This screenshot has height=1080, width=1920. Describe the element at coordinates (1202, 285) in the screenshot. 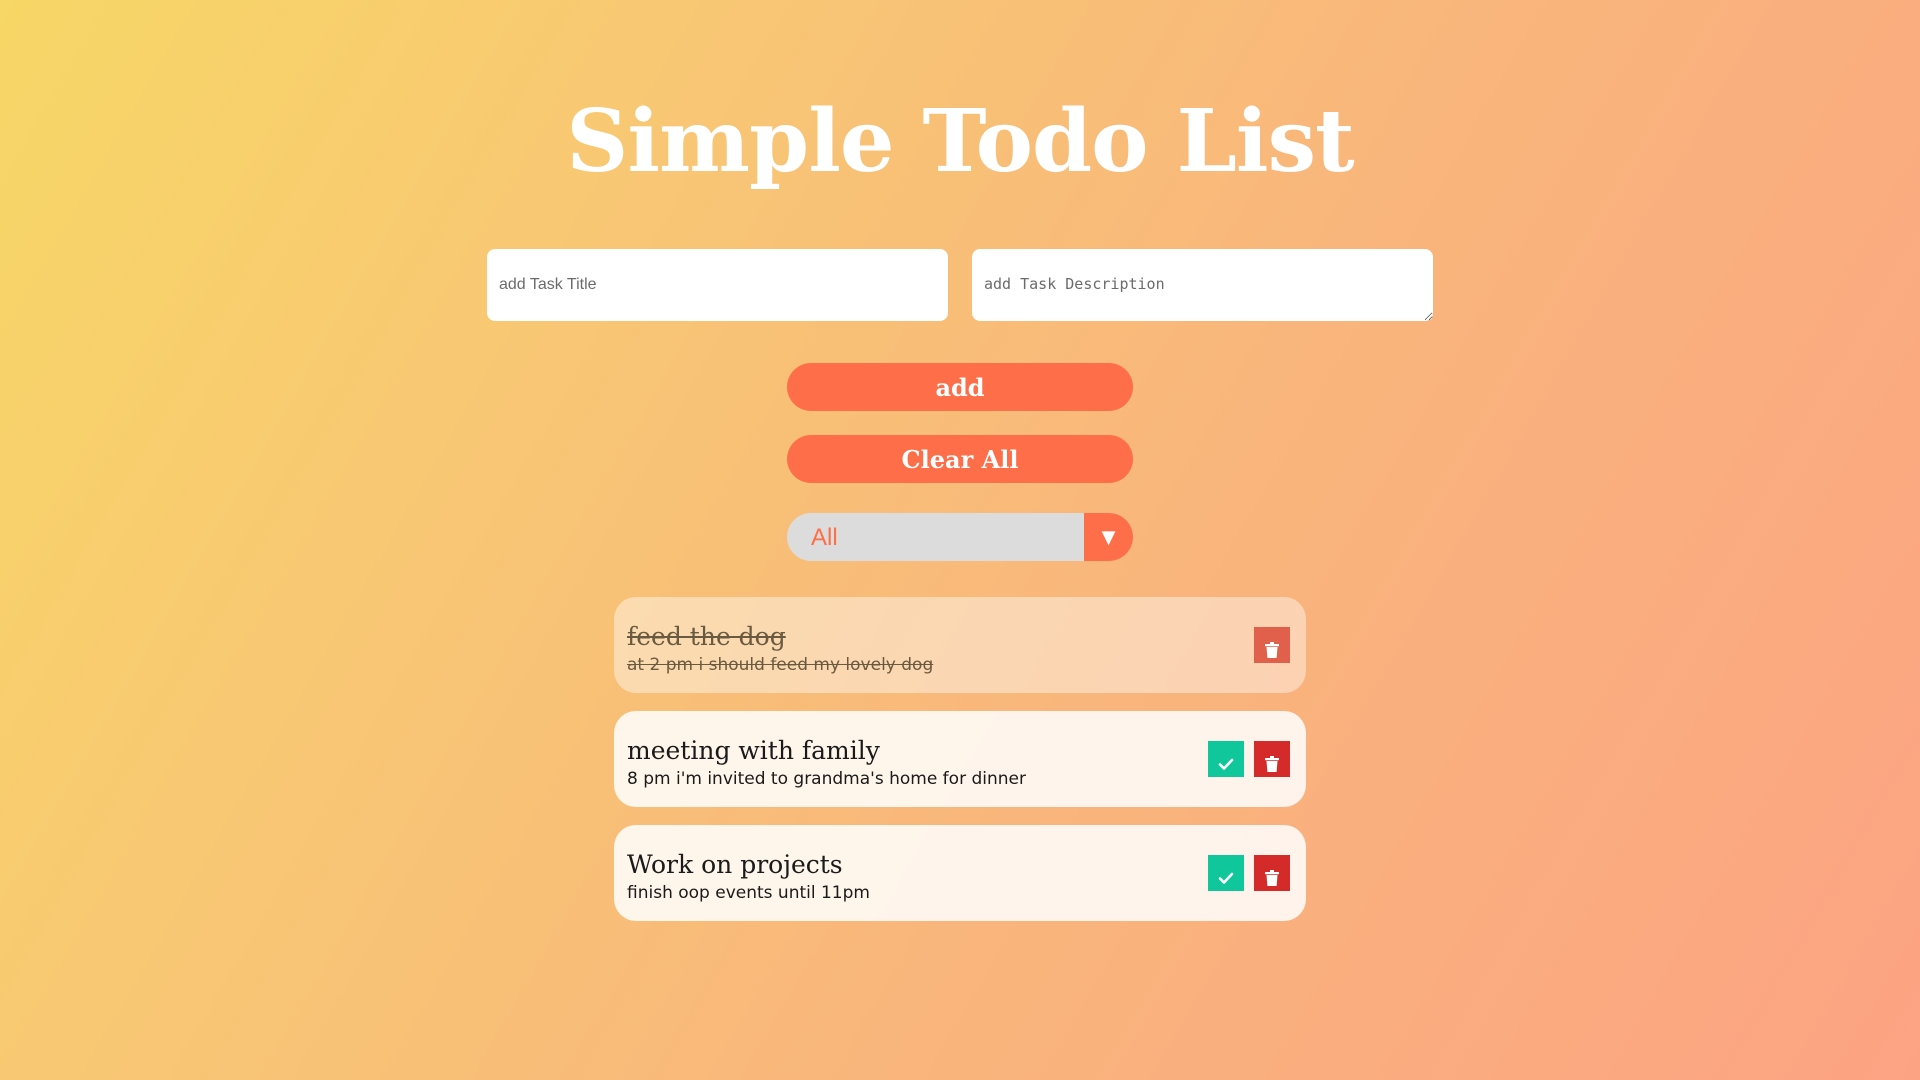

I see `task-description-input` at that location.